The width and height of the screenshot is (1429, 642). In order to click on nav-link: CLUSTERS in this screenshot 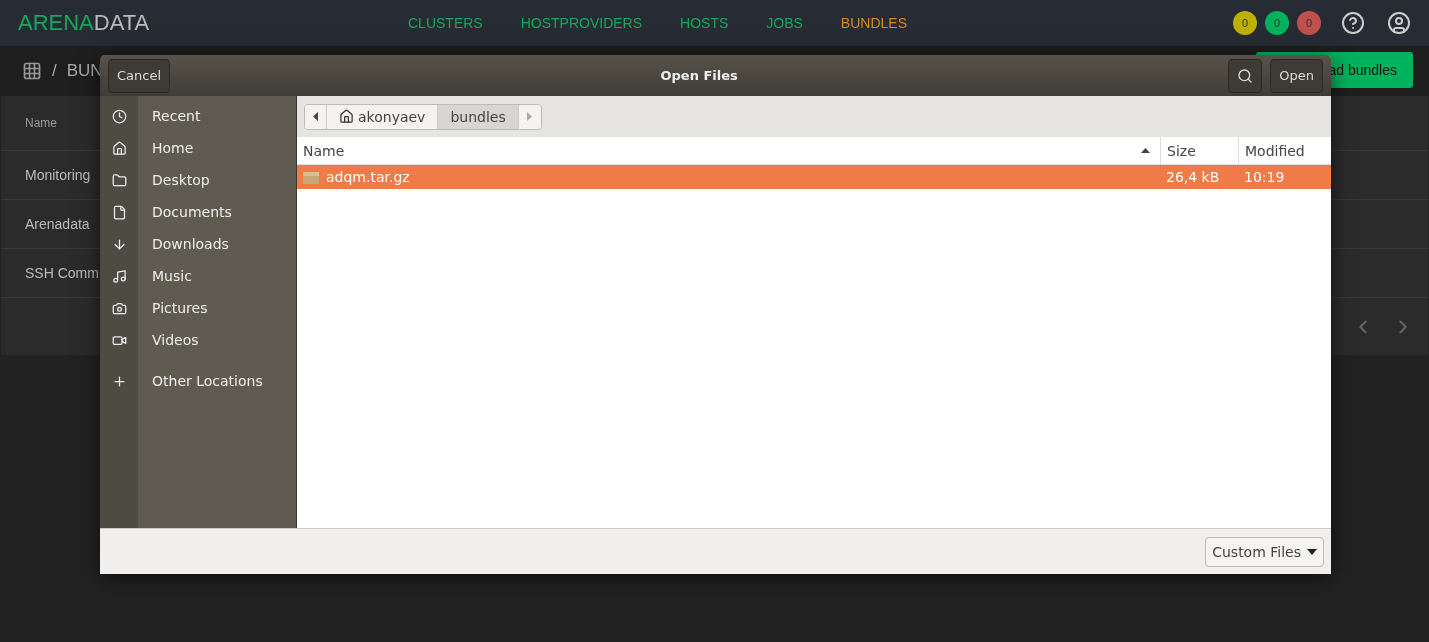, I will do `click(445, 23)`.